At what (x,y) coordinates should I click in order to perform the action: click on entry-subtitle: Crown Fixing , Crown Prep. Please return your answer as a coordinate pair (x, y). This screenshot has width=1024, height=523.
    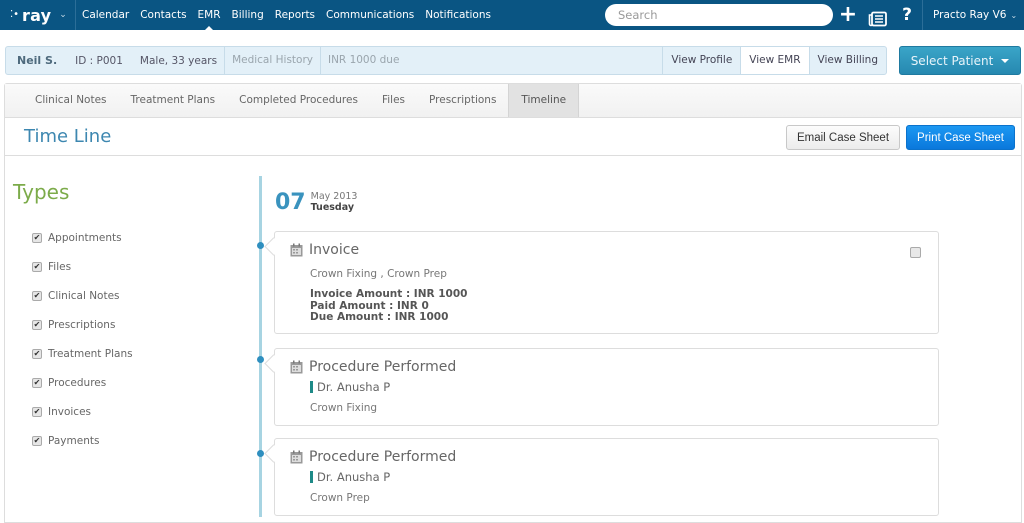
    Looking at the image, I should click on (378, 274).